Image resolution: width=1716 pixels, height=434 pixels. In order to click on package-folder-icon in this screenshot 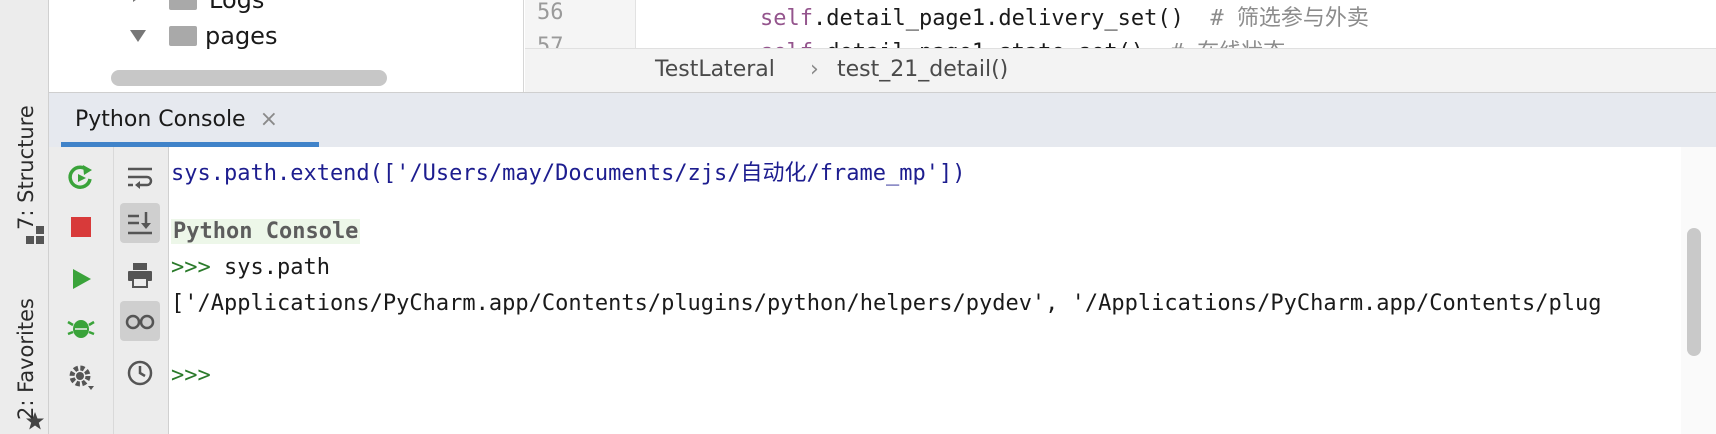, I will do `click(183, 36)`.